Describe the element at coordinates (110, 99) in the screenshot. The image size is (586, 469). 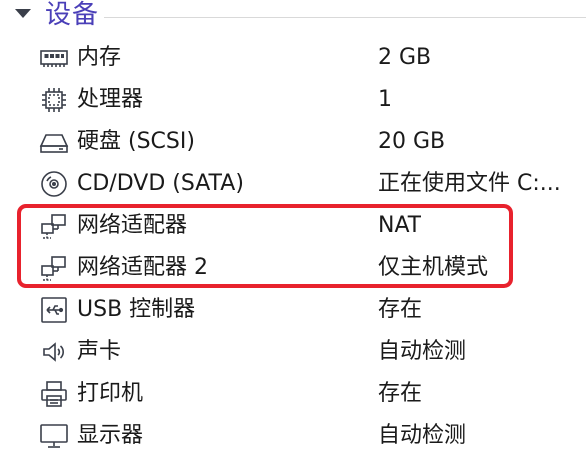
I see `device-name: 处理器` at that location.